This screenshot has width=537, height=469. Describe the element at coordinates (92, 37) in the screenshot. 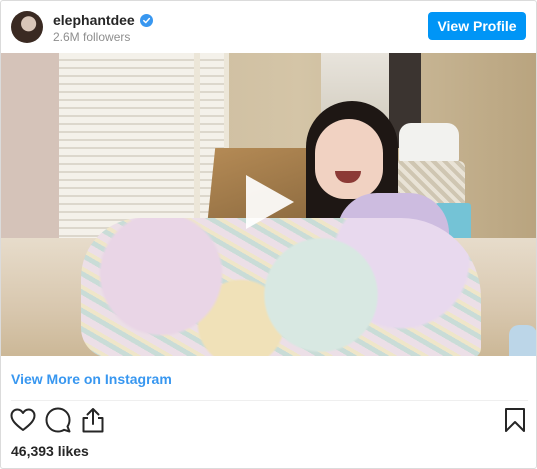

I see `follower-count: 2.6M followers` at that location.